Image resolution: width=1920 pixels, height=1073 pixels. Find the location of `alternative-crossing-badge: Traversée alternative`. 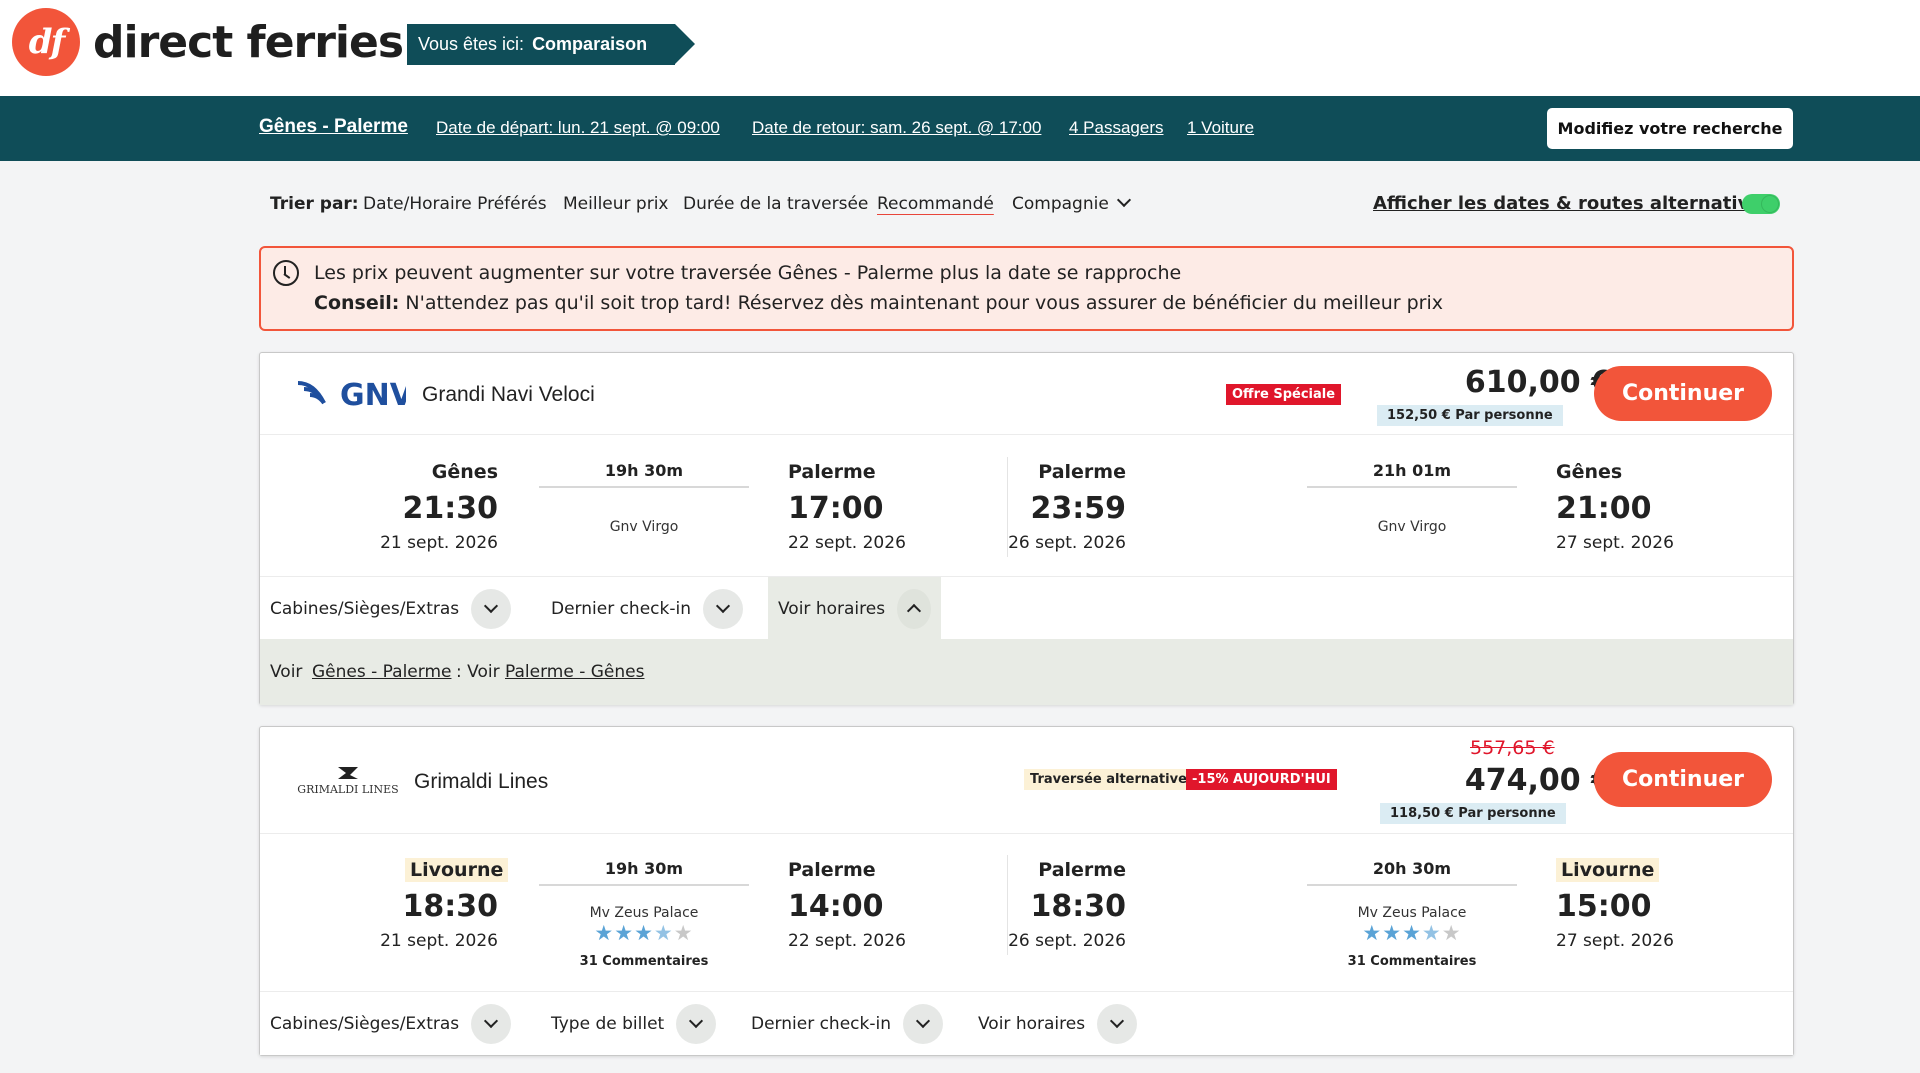

alternative-crossing-badge: Traversée alternative is located at coordinates (1108, 779).